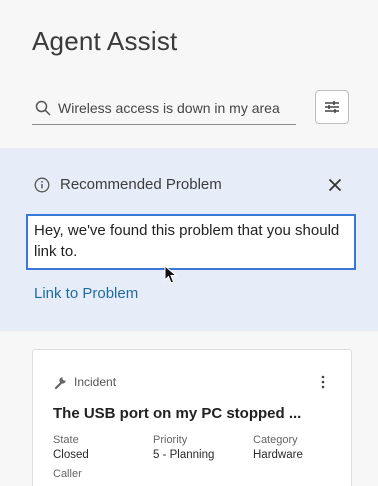  I want to click on recommendation-header: Recommended Problem, so click(128, 184).